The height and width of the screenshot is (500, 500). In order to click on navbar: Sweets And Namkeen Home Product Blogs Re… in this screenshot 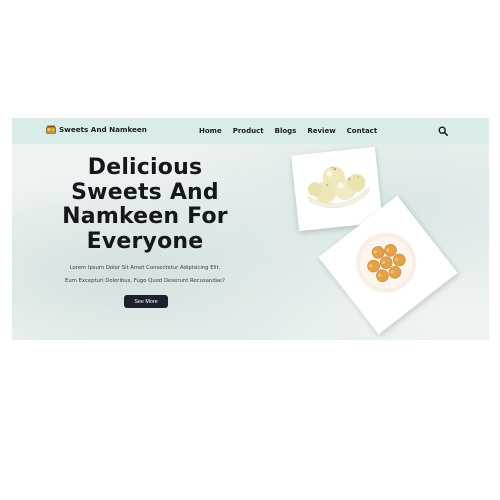, I will do `click(250, 131)`.